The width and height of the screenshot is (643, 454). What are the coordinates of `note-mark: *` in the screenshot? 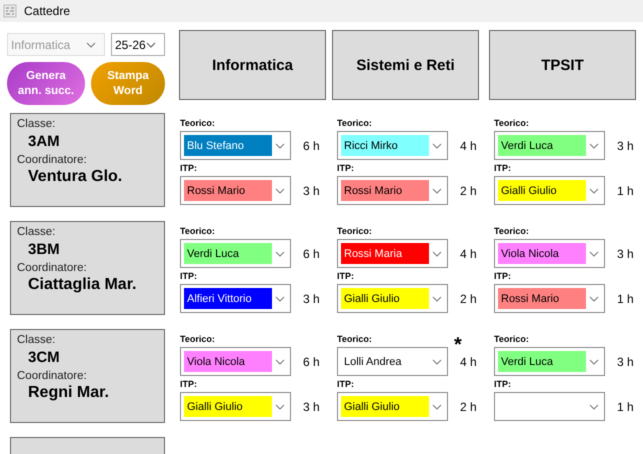 It's located at (458, 345).